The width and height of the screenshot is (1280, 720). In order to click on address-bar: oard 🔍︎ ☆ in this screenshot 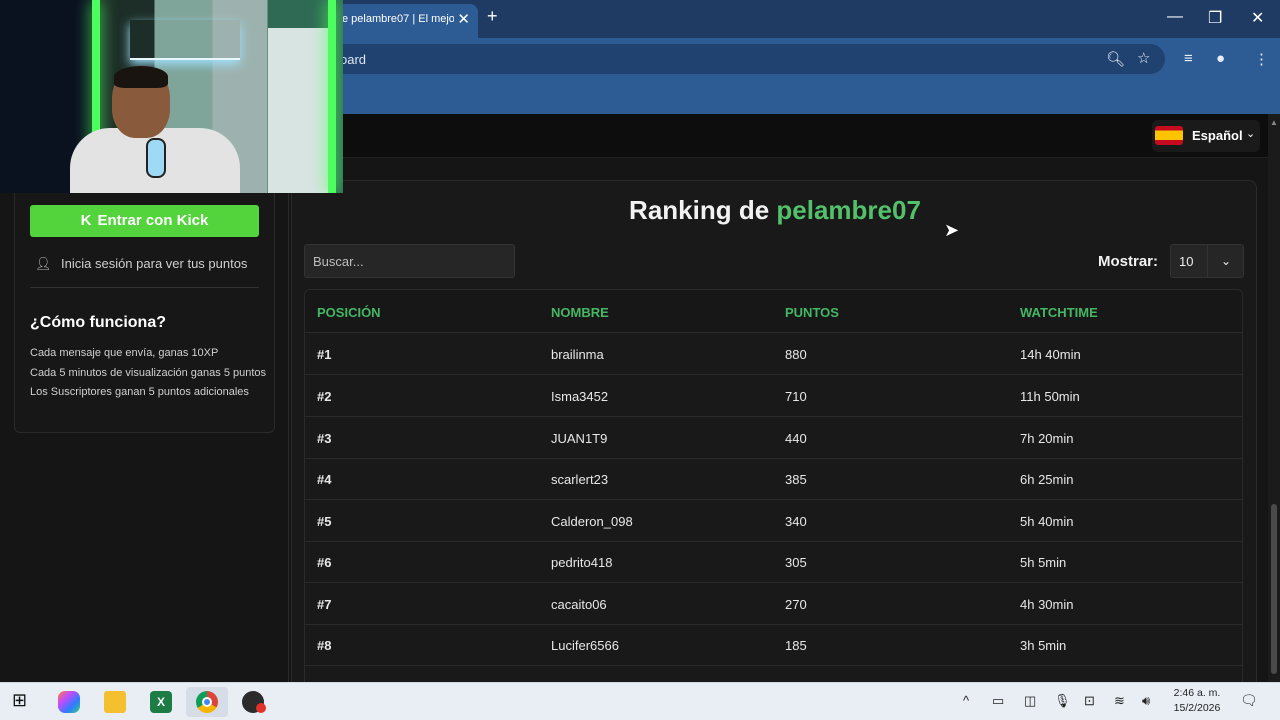, I will do `click(732, 59)`.